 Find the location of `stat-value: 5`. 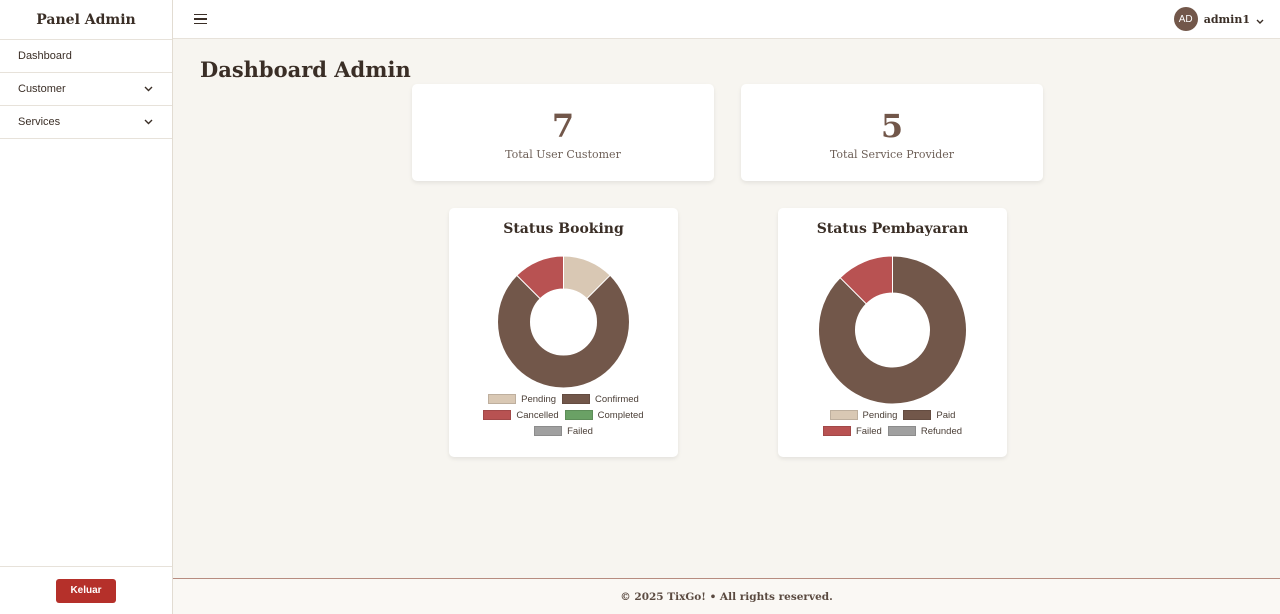

stat-value: 5 is located at coordinates (892, 126).